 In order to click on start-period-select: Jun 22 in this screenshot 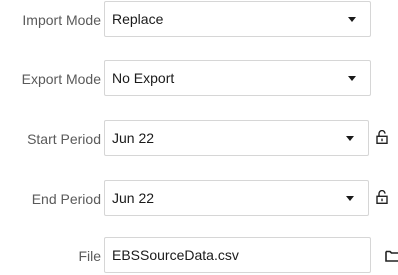, I will do `click(236, 138)`.